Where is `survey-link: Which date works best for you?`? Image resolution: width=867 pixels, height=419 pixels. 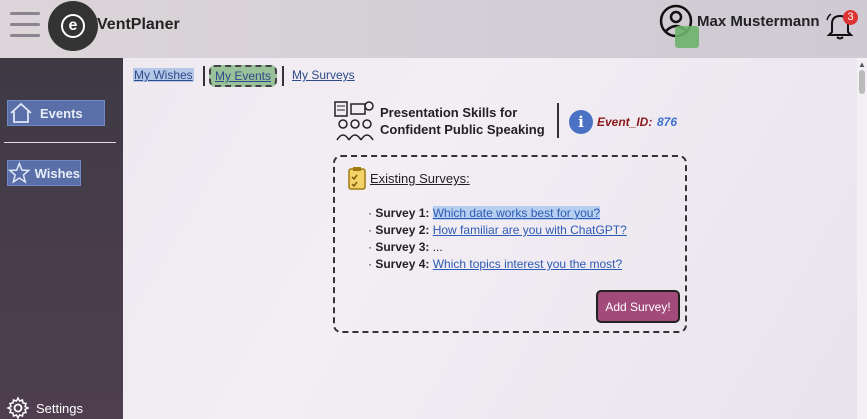 survey-link: Which date works best for you? is located at coordinates (516, 213).